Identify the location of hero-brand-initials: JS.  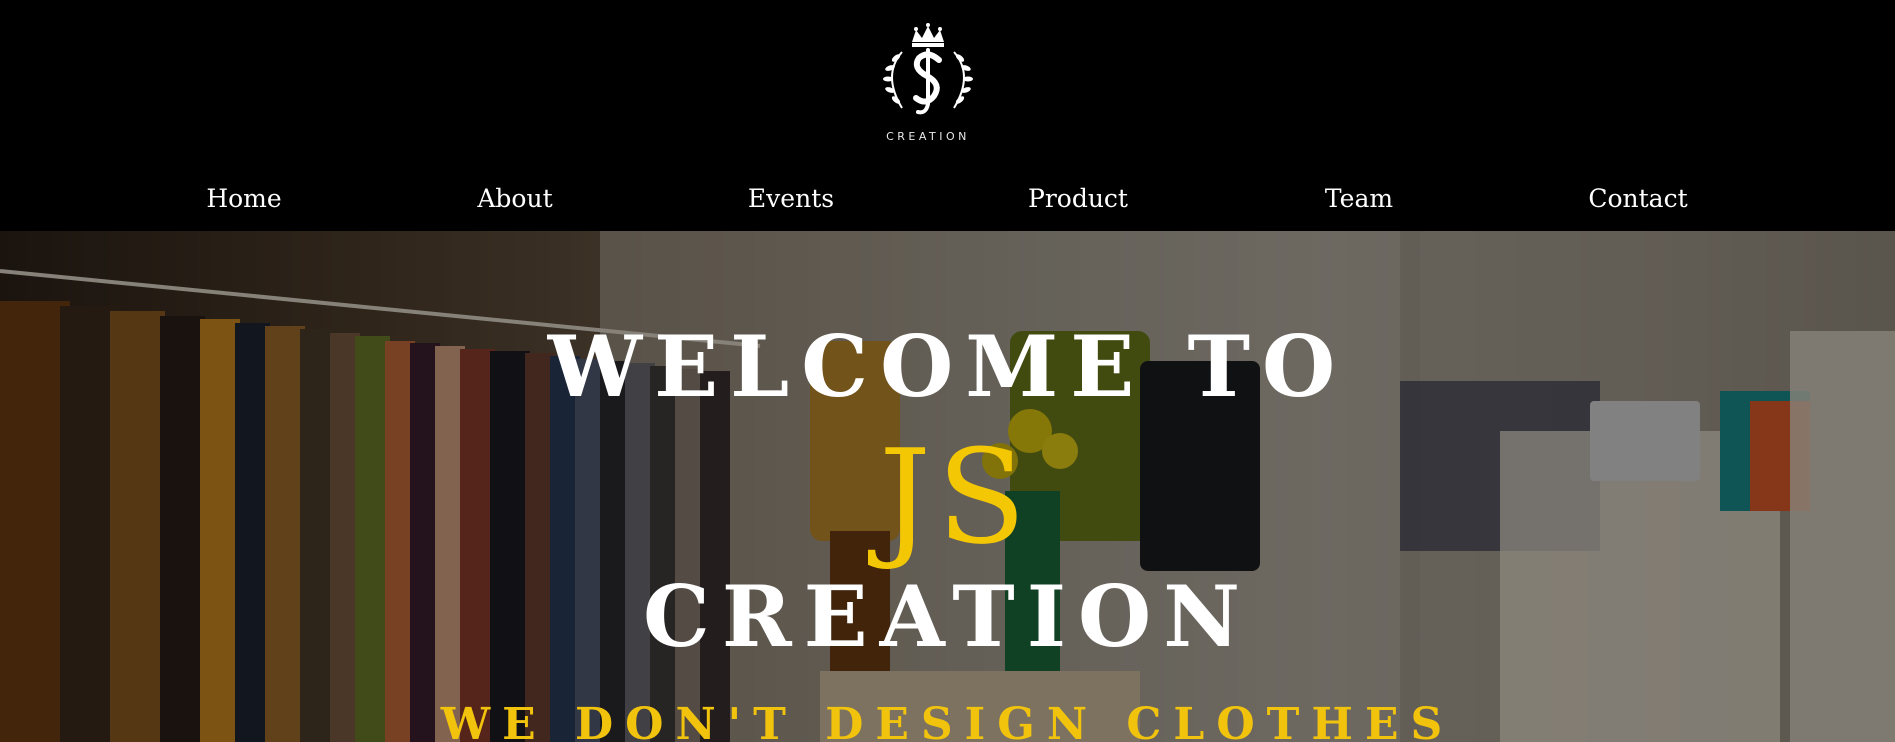
(955, 497).